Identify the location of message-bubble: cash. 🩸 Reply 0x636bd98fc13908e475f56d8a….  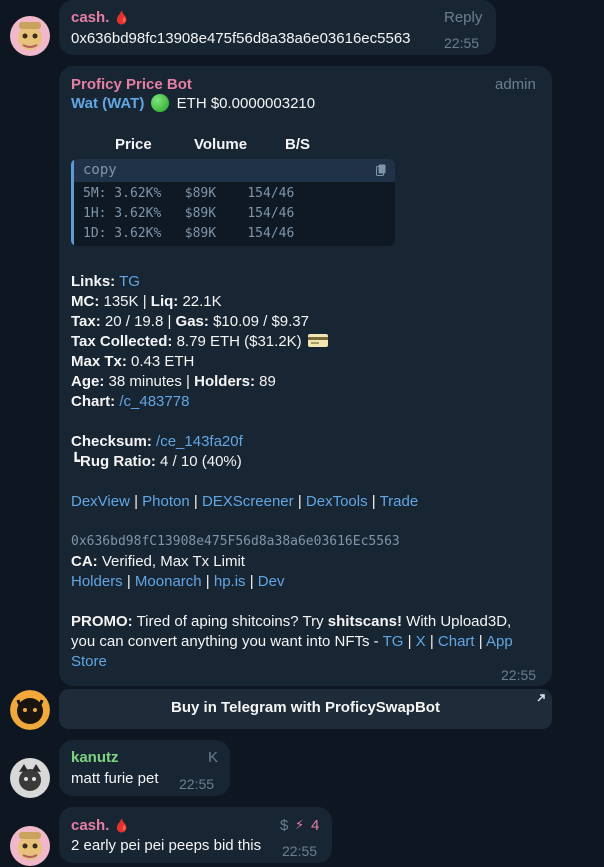
(277, 27).